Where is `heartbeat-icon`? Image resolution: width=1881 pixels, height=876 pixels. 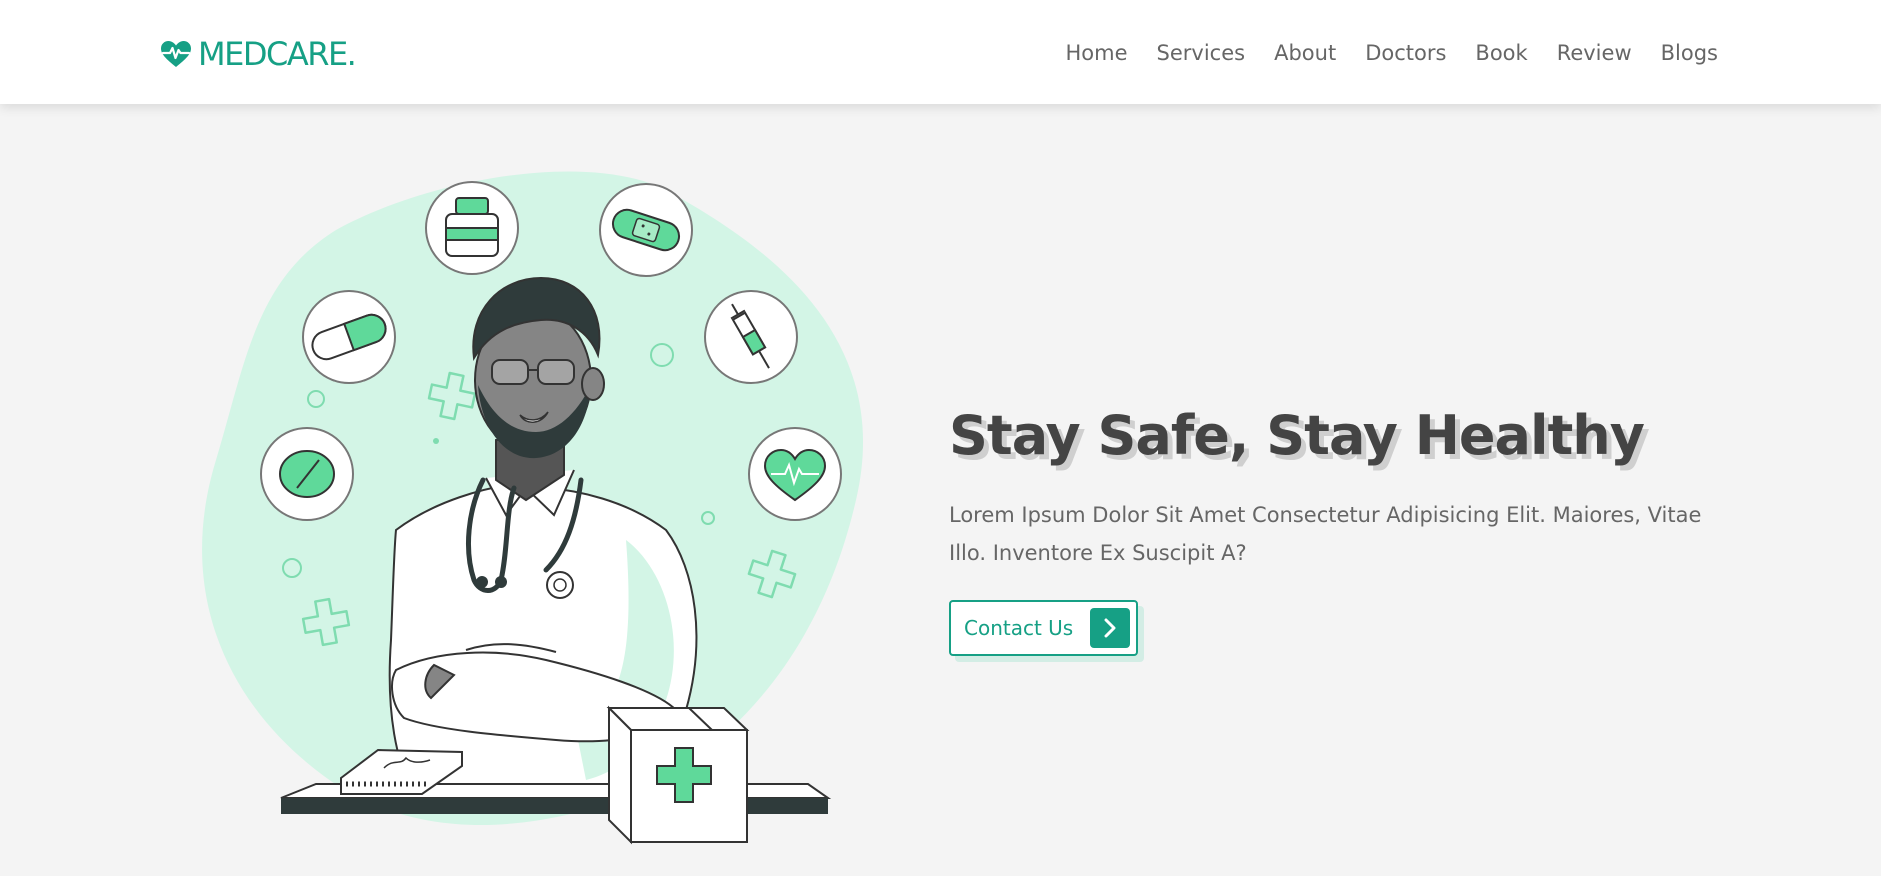
heartbeat-icon is located at coordinates (176, 54).